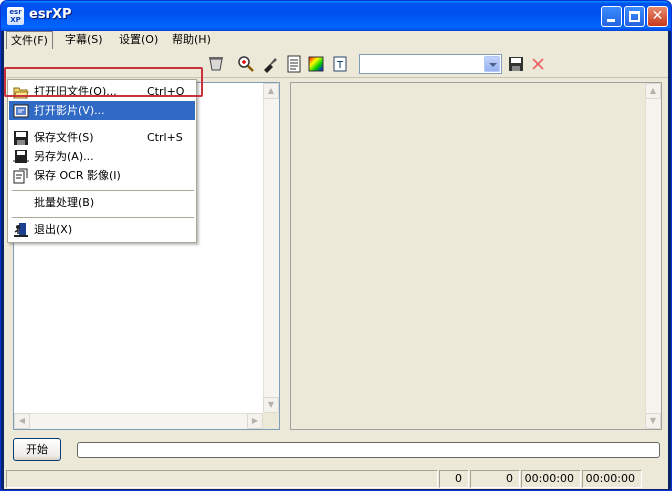  What do you see at coordinates (37, 449) in the screenshot?
I see `start-button: 开始` at bounding box center [37, 449].